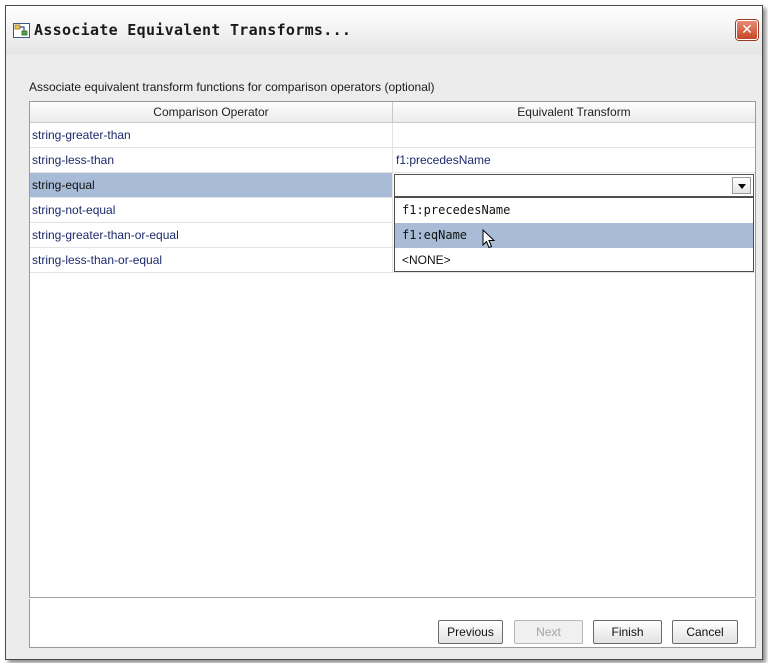 The width and height of the screenshot is (768, 663). I want to click on dropdown-option: <NONE>, so click(574, 260).